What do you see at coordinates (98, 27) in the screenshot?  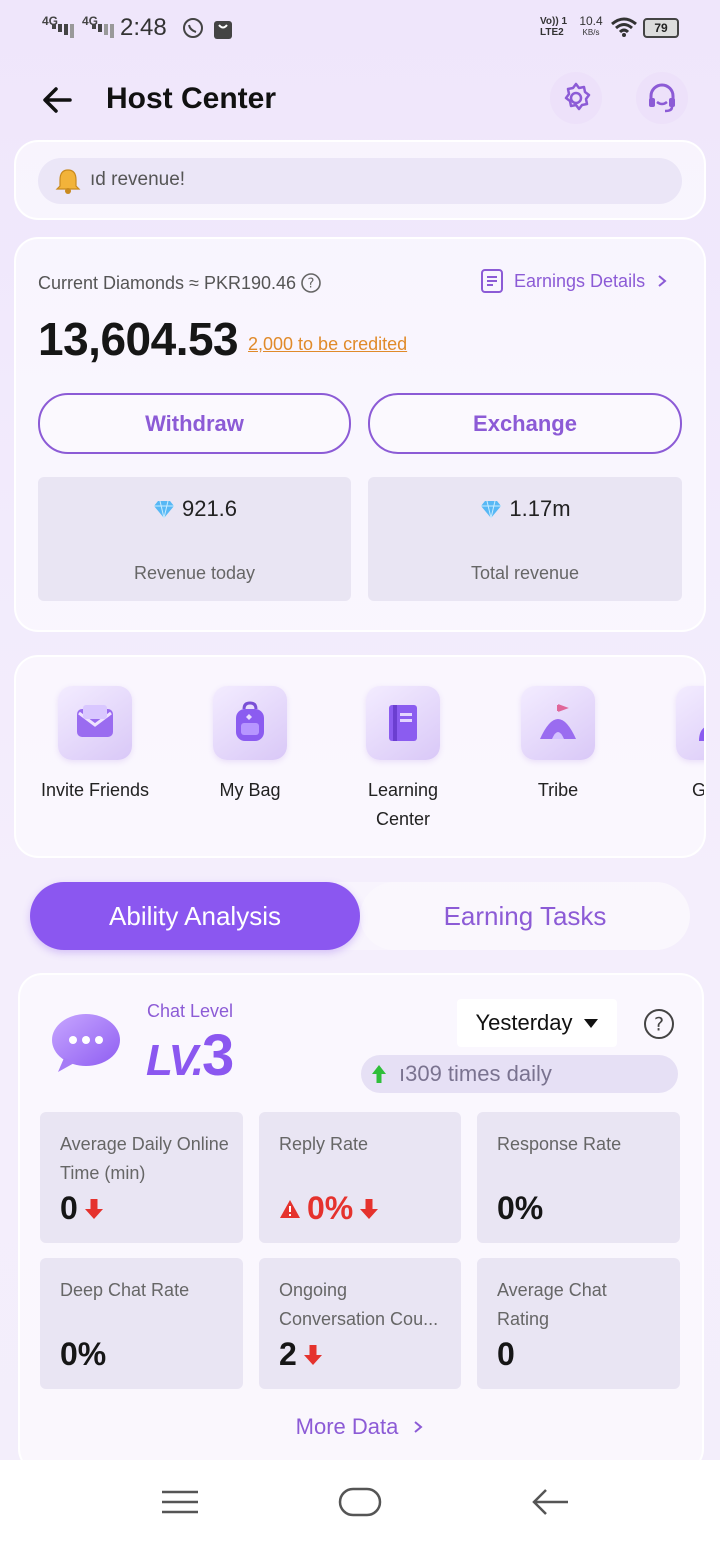 I see `signal-2-icon: 4G` at bounding box center [98, 27].